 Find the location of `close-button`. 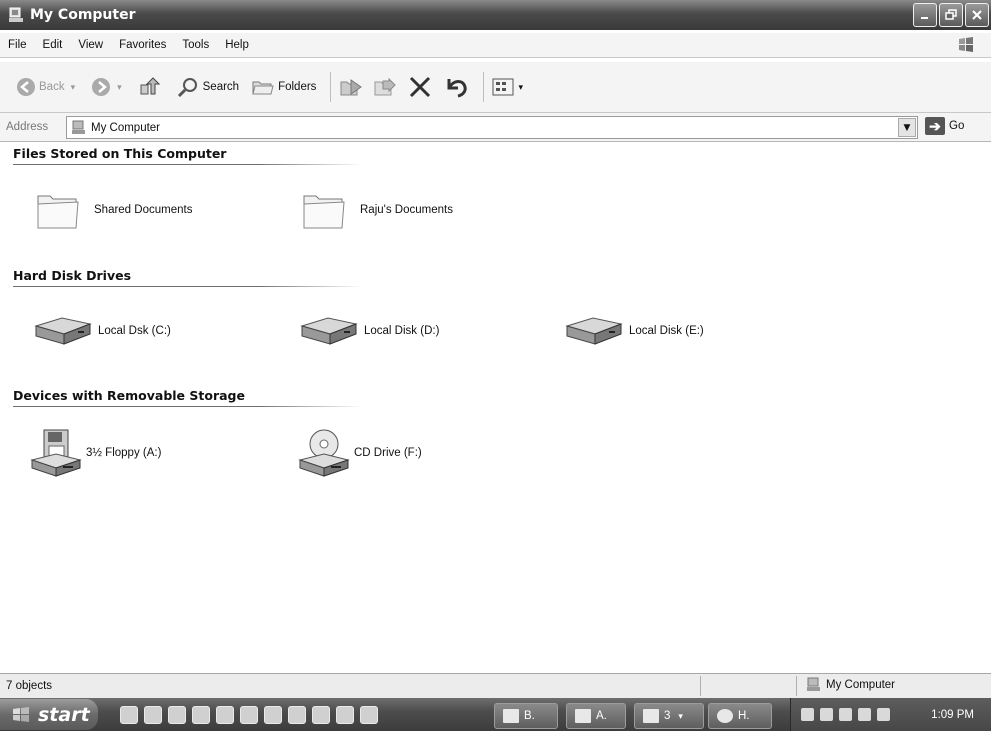

close-button is located at coordinates (977, 15).